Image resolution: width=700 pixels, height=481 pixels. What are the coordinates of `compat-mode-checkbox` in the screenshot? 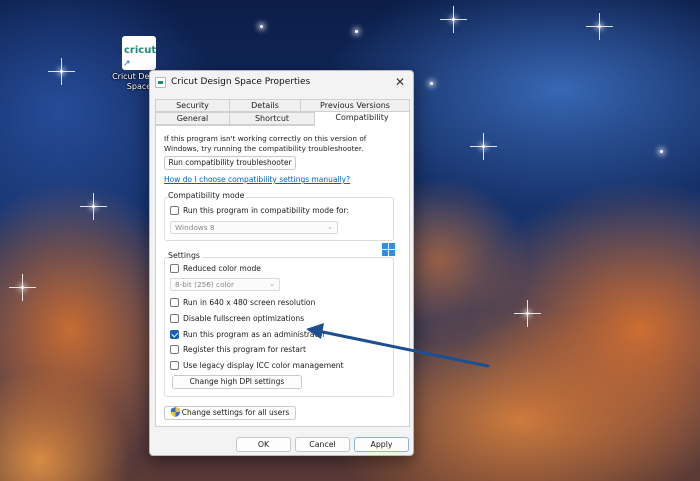 It's located at (174, 210).